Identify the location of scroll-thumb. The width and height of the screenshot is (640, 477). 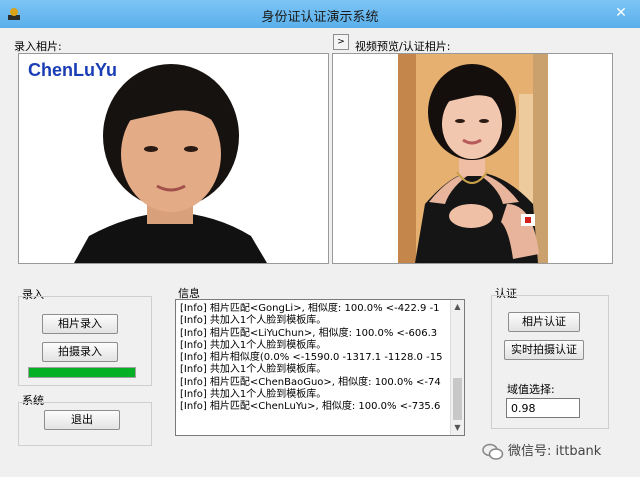
(457, 399).